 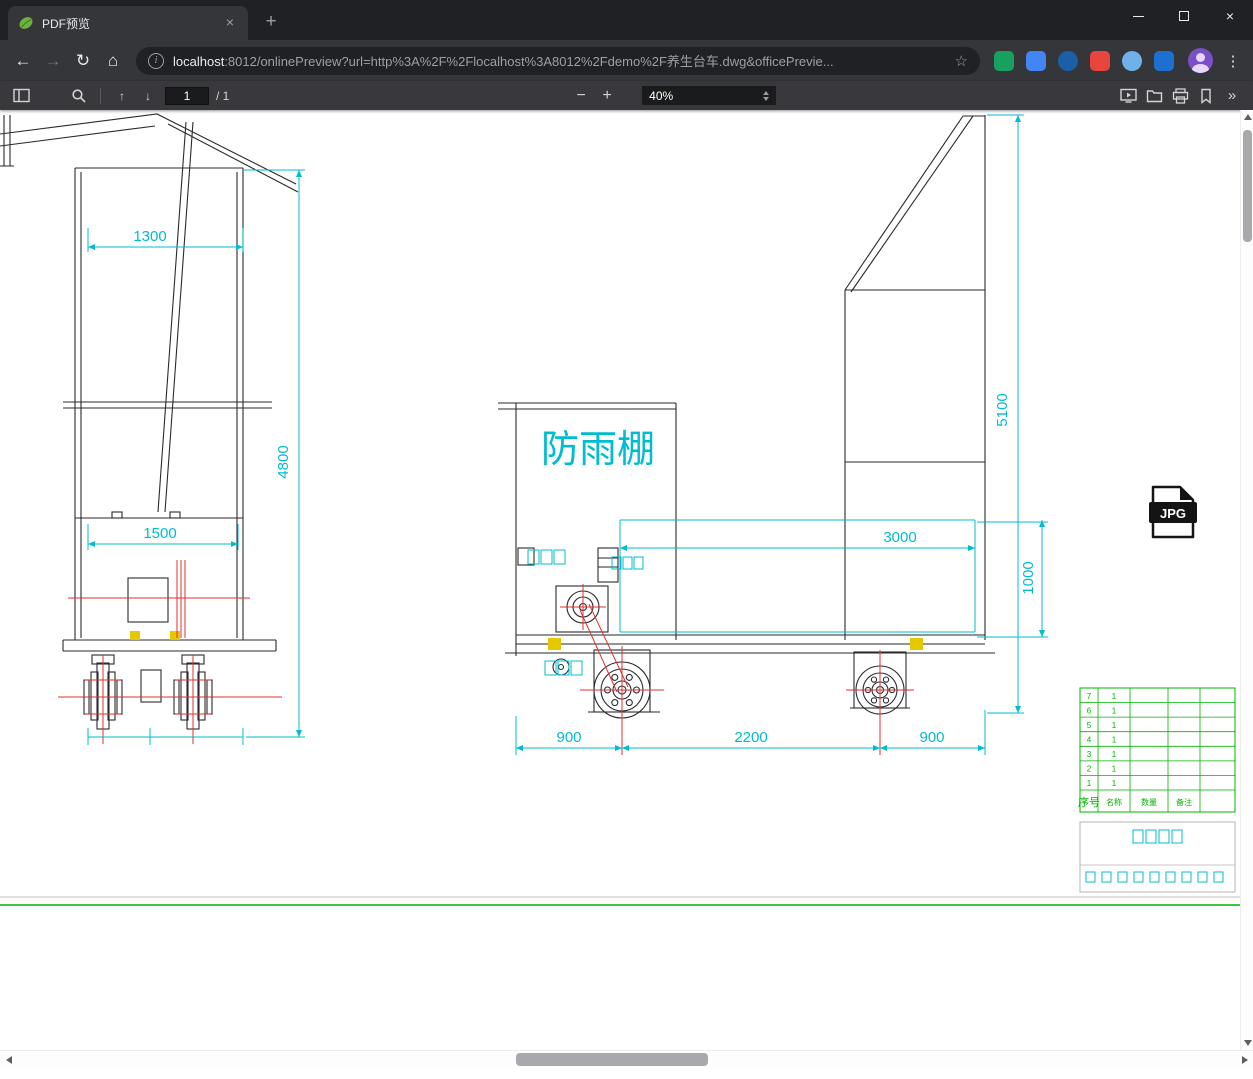 I want to click on vertical-scrollbar, so click(x=1246, y=580).